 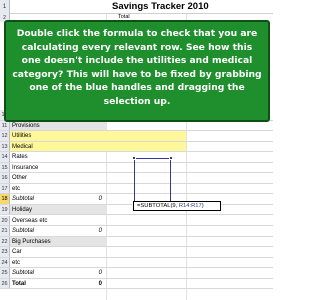 I want to click on table-row: 12 Utilities, so click(x=136, y=136).